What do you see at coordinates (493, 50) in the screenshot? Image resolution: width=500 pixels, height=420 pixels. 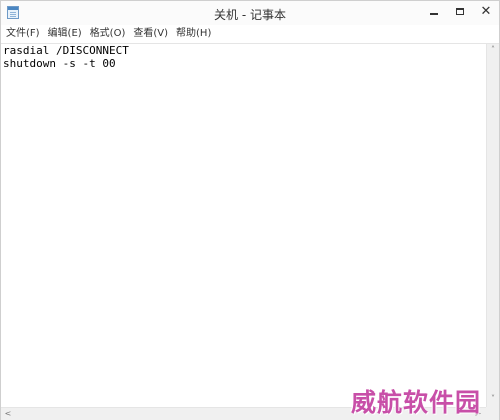 I see `scroll-up-icon: ˄` at bounding box center [493, 50].